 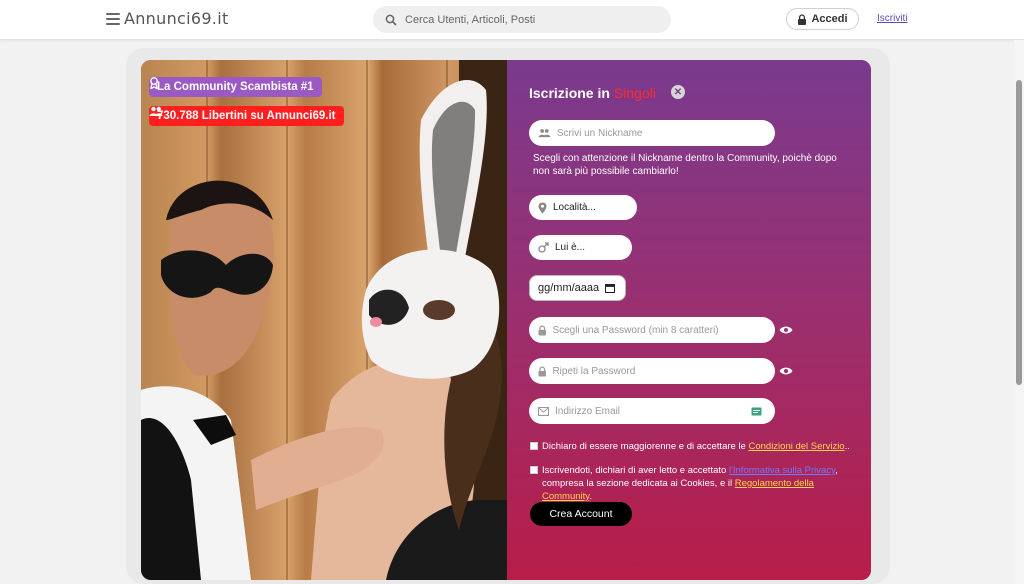 I want to click on male-symbol-icon, so click(x=543, y=247).